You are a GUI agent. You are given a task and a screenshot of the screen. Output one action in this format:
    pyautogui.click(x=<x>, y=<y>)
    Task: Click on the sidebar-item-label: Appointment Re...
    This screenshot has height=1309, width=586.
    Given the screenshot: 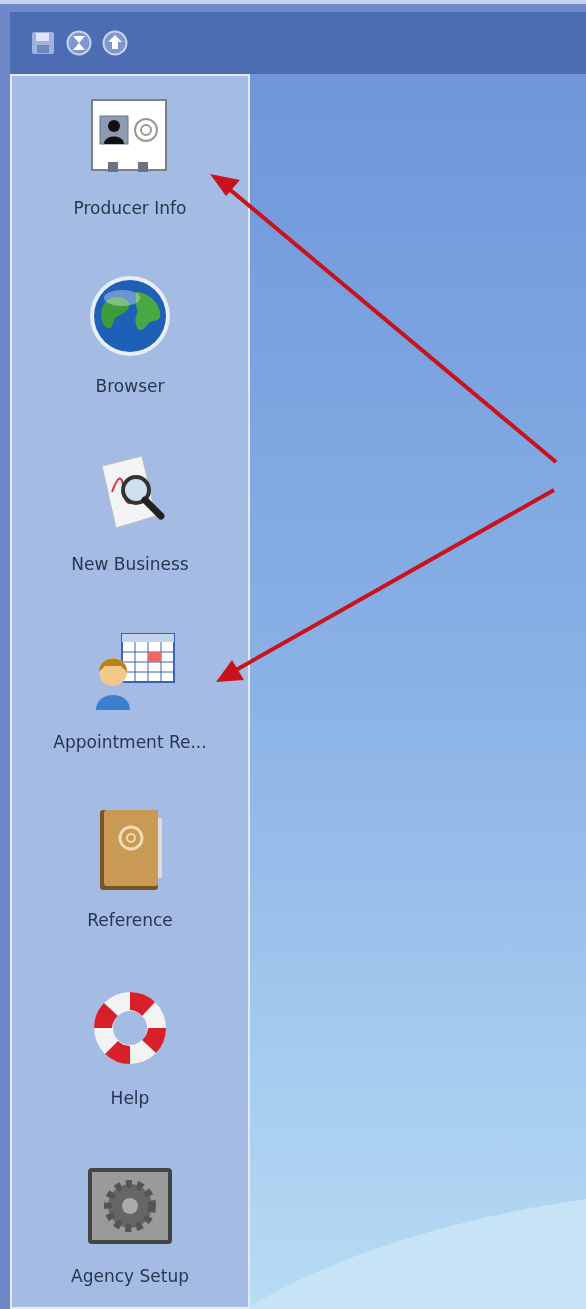 What is the action you would take?
    pyautogui.click(x=130, y=743)
    